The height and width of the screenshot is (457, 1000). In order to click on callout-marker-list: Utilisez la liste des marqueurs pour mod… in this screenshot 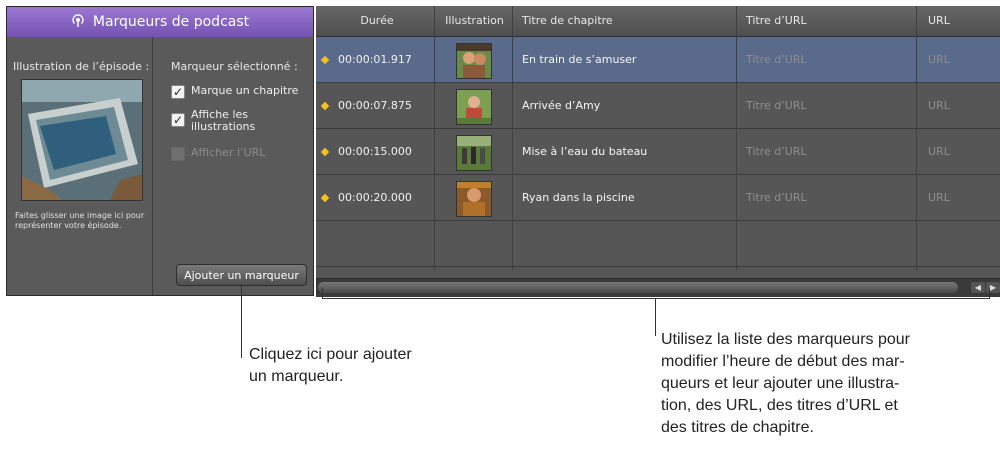, I will do `click(826, 384)`.